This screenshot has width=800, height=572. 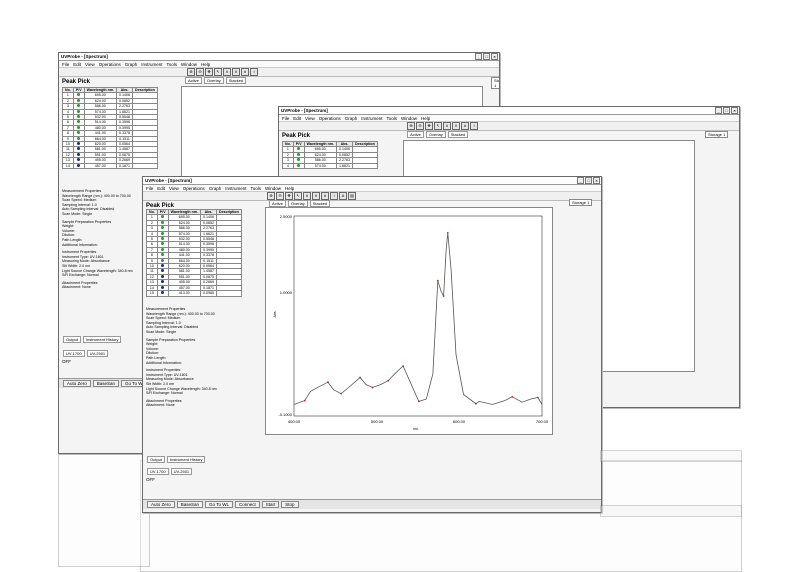 I want to click on label-icon: A, so click(x=343, y=196).